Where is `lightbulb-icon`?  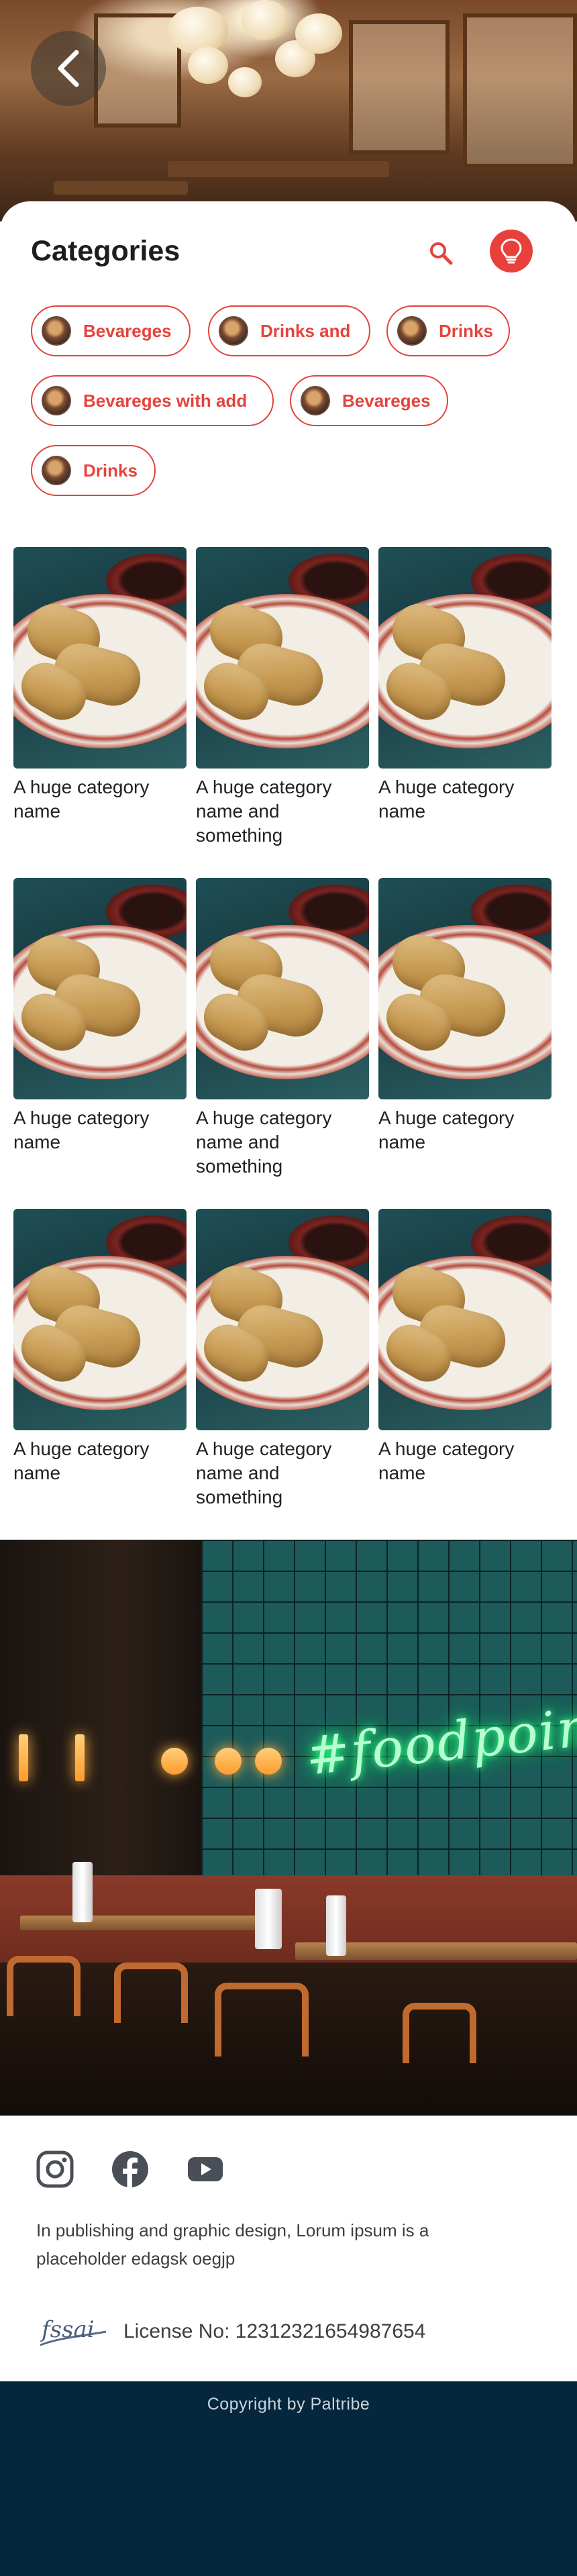
lightbulb-icon is located at coordinates (511, 251).